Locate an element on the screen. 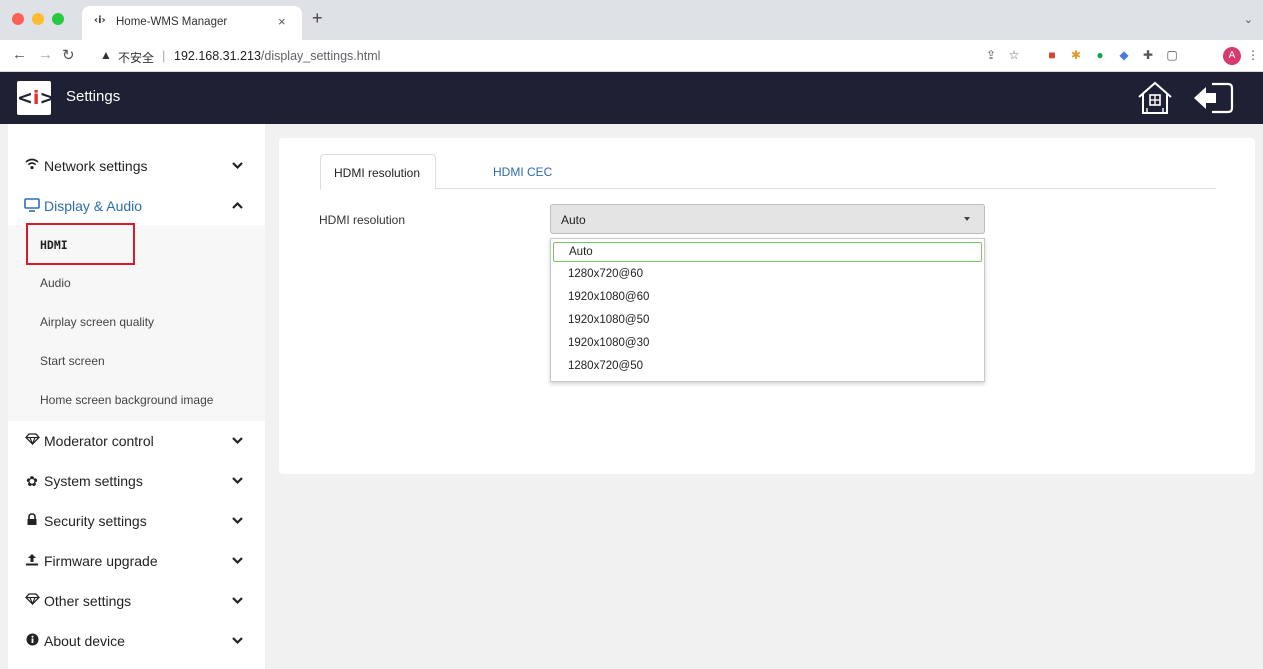  app-title: Settings is located at coordinates (93, 96).